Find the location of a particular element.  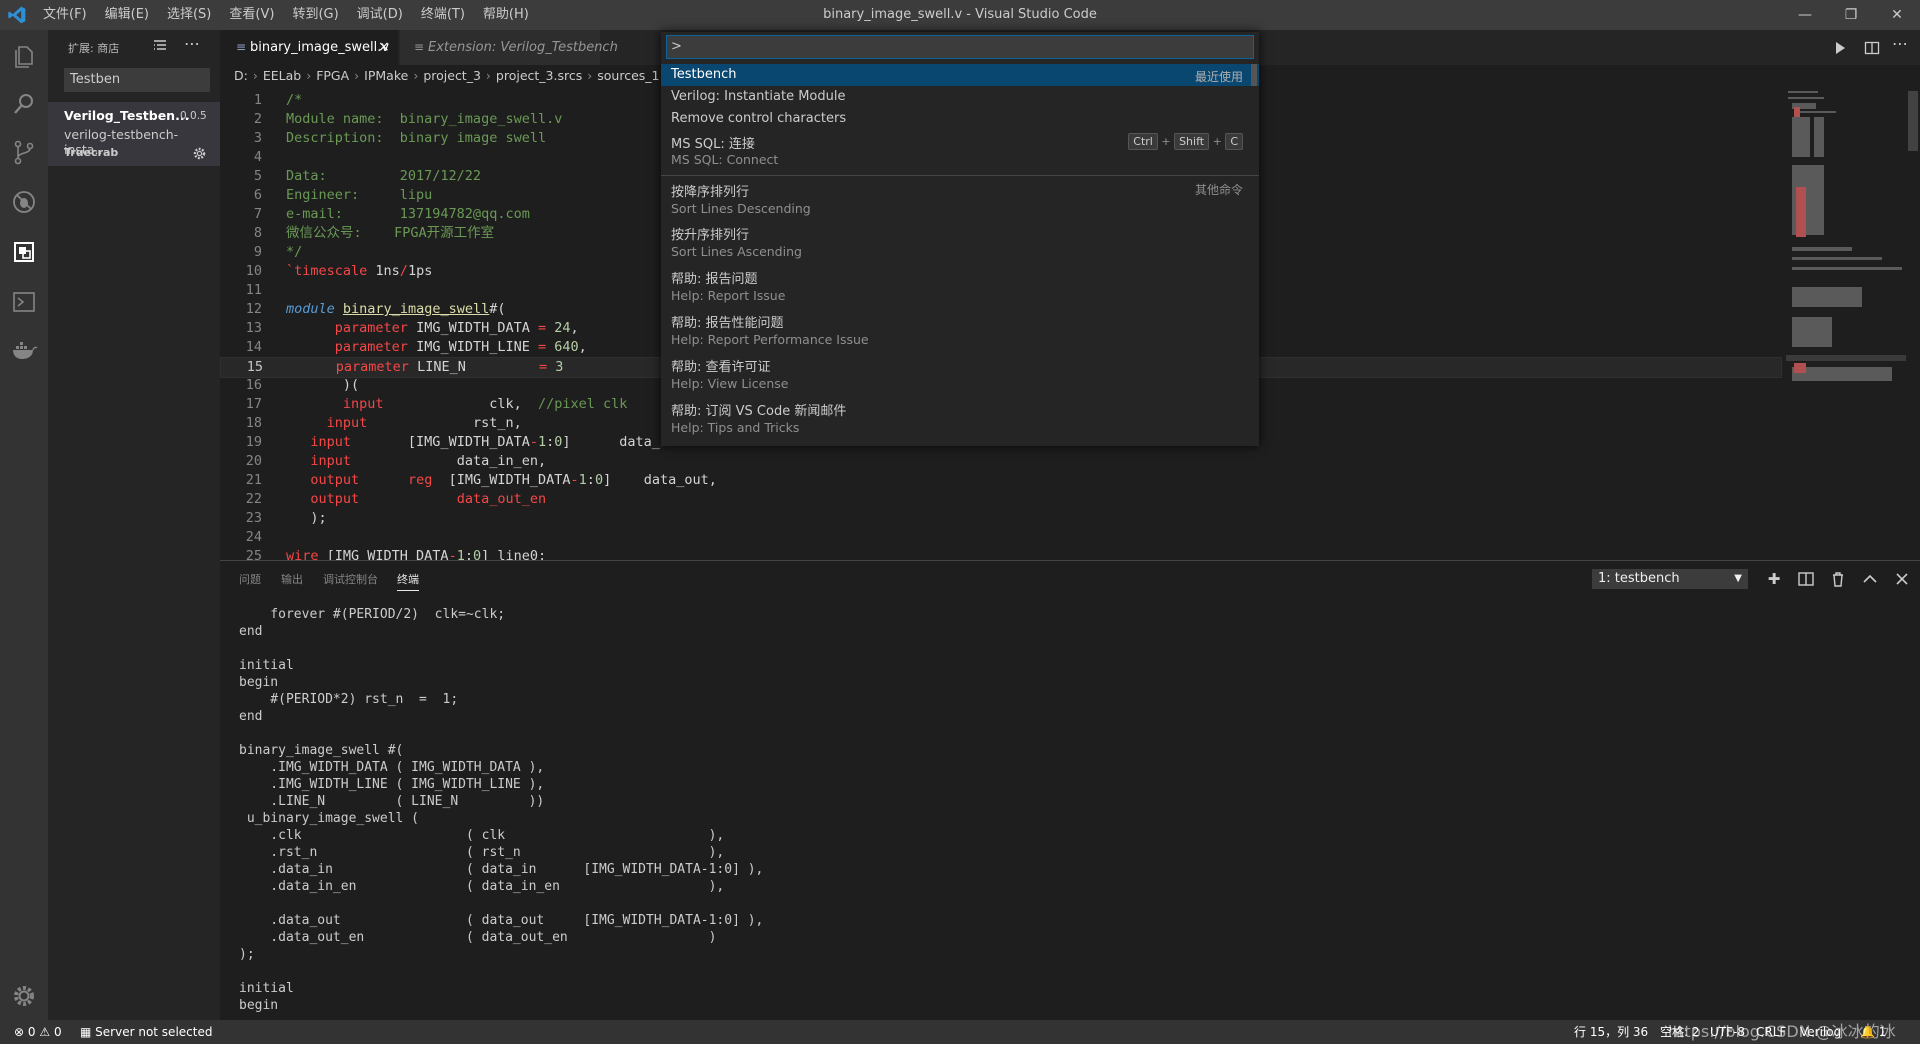

line-number: 4 is located at coordinates (257, 157).